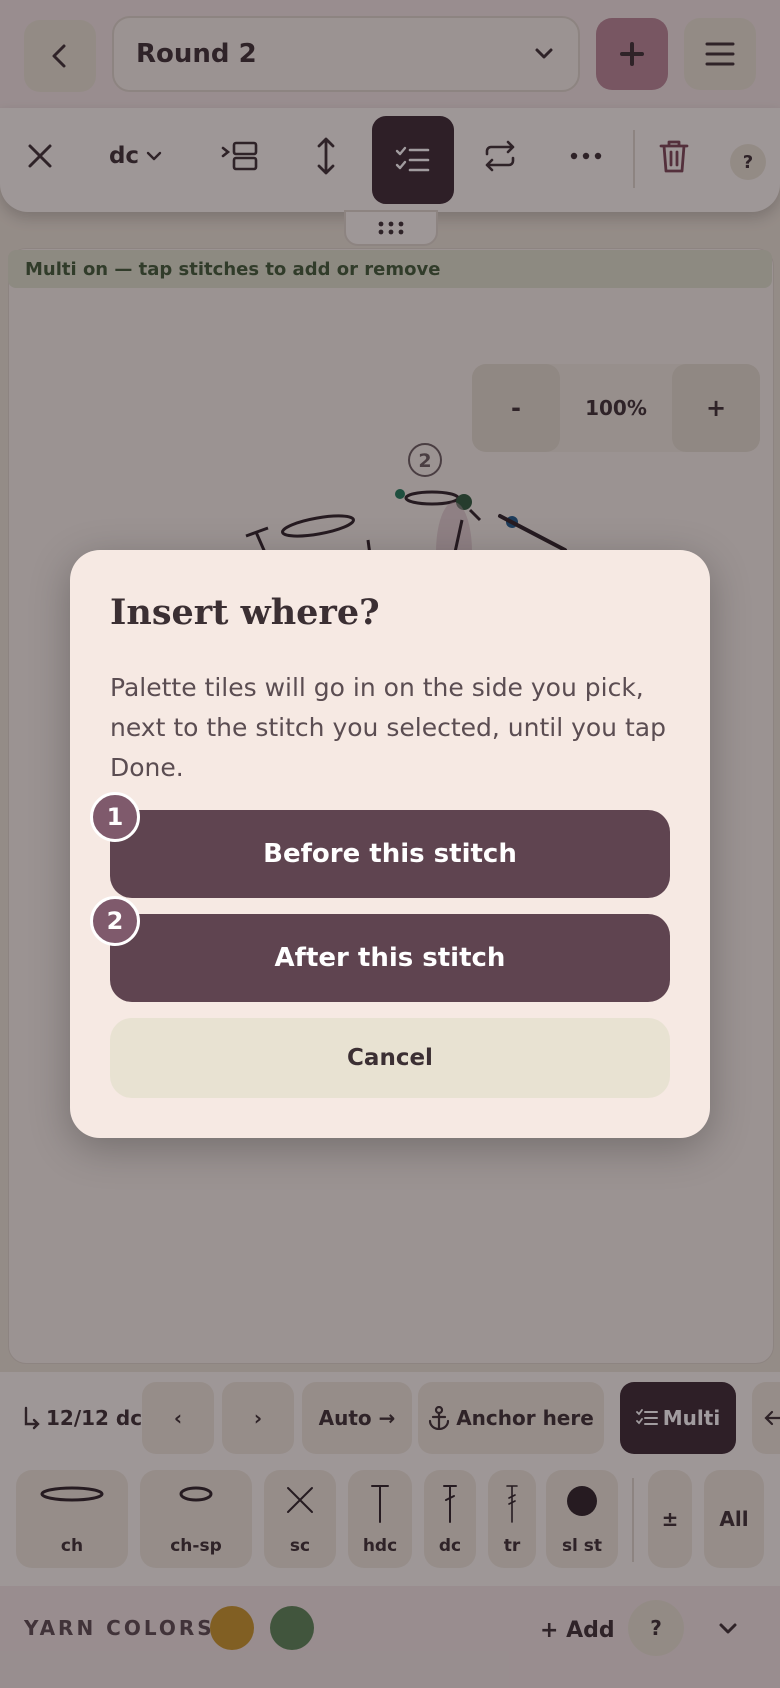 Image resolution: width=780 pixels, height=1688 pixels. I want to click on before-stitch-label: Before this stitch, so click(390, 854).